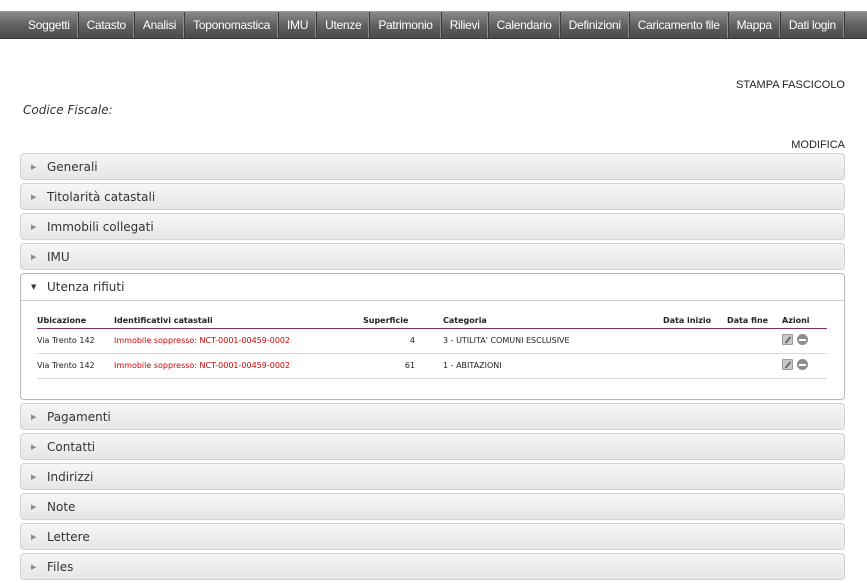 The height and width of the screenshot is (583, 867). What do you see at coordinates (813, 25) in the screenshot?
I see `nav-dati-login: Dati login` at bounding box center [813, 25].